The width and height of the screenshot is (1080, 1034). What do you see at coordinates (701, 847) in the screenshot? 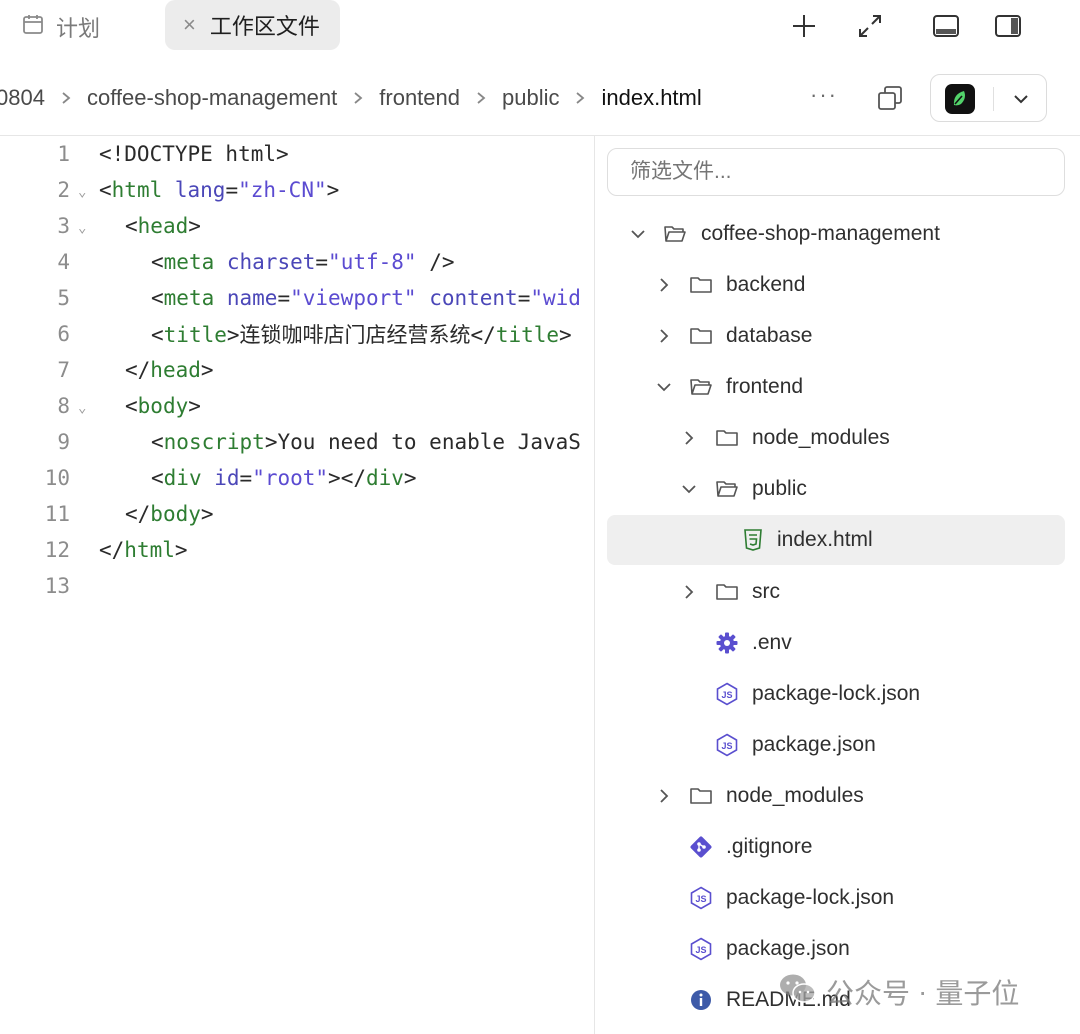
I see `git-icon` at bounding box center [701, 847].